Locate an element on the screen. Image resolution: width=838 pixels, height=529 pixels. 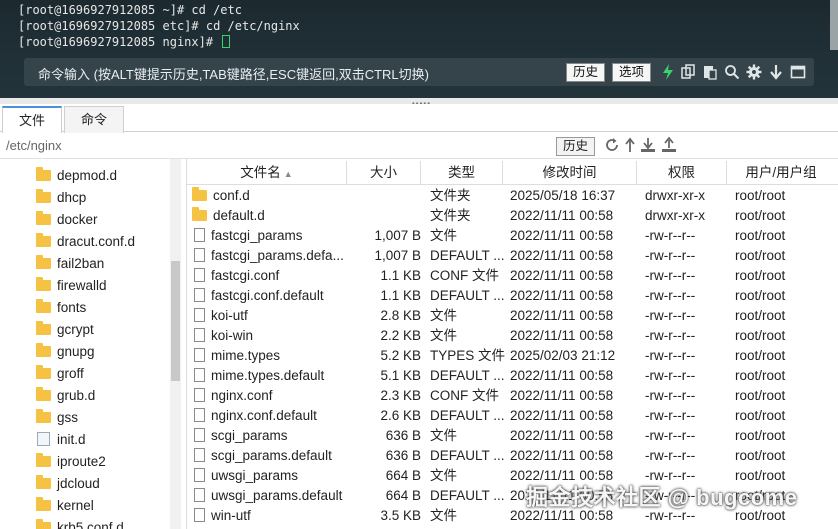
tree-item: docker is located at coordinates (67, 220).